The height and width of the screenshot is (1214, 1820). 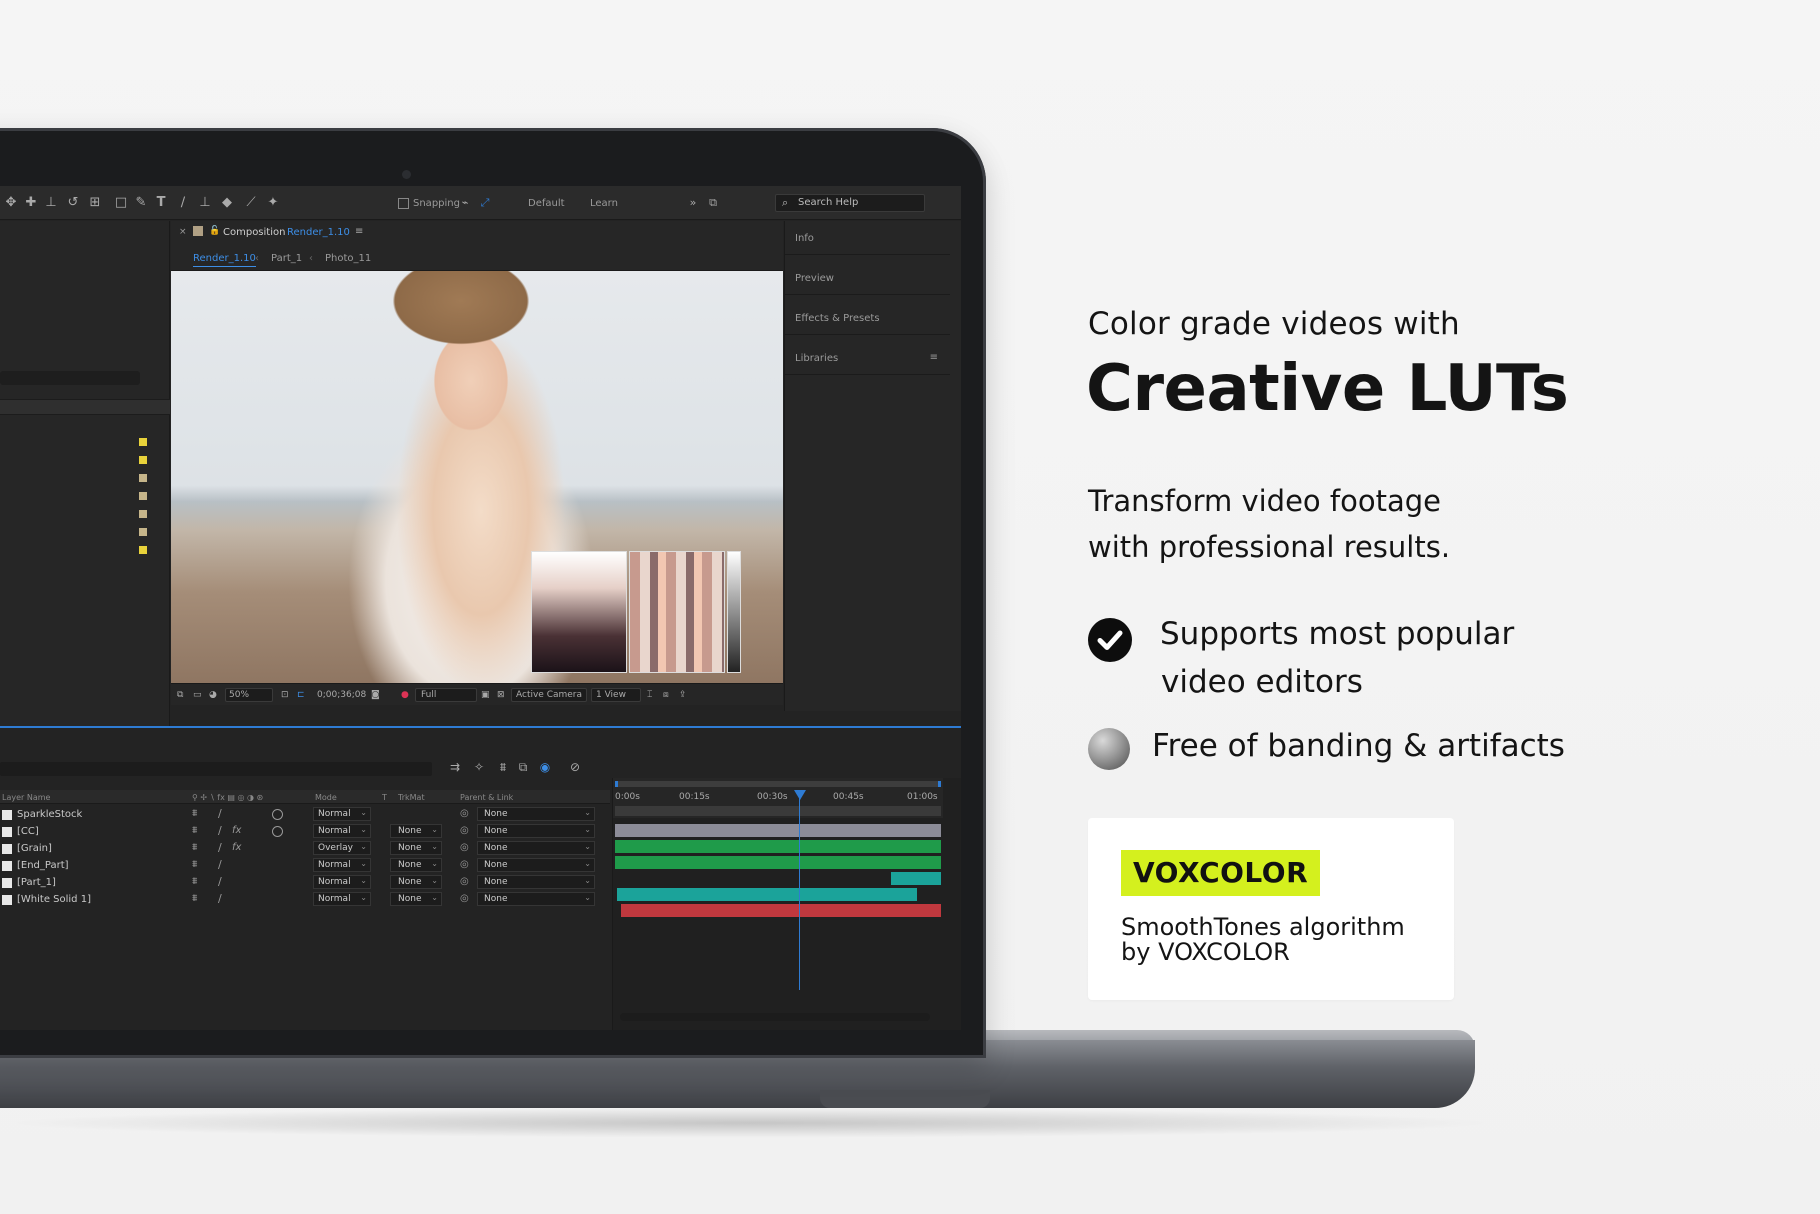 I want to click on fit-icon: ⊡, so click(x=285, y=695).